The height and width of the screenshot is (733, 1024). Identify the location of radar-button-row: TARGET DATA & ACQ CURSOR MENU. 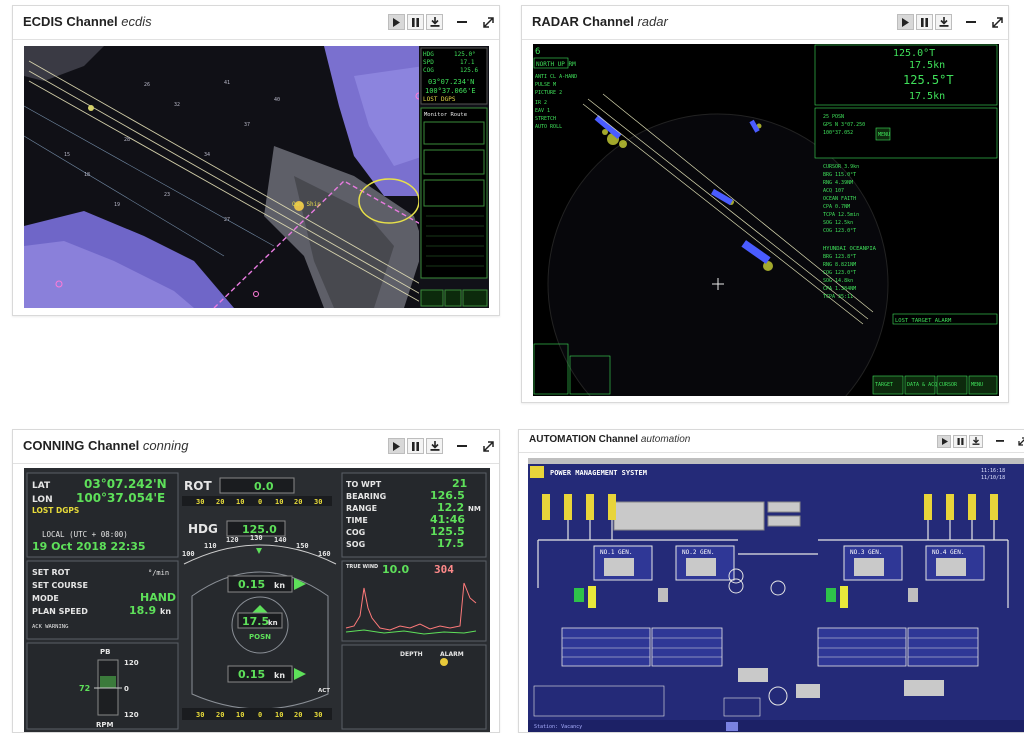
(935, 385).